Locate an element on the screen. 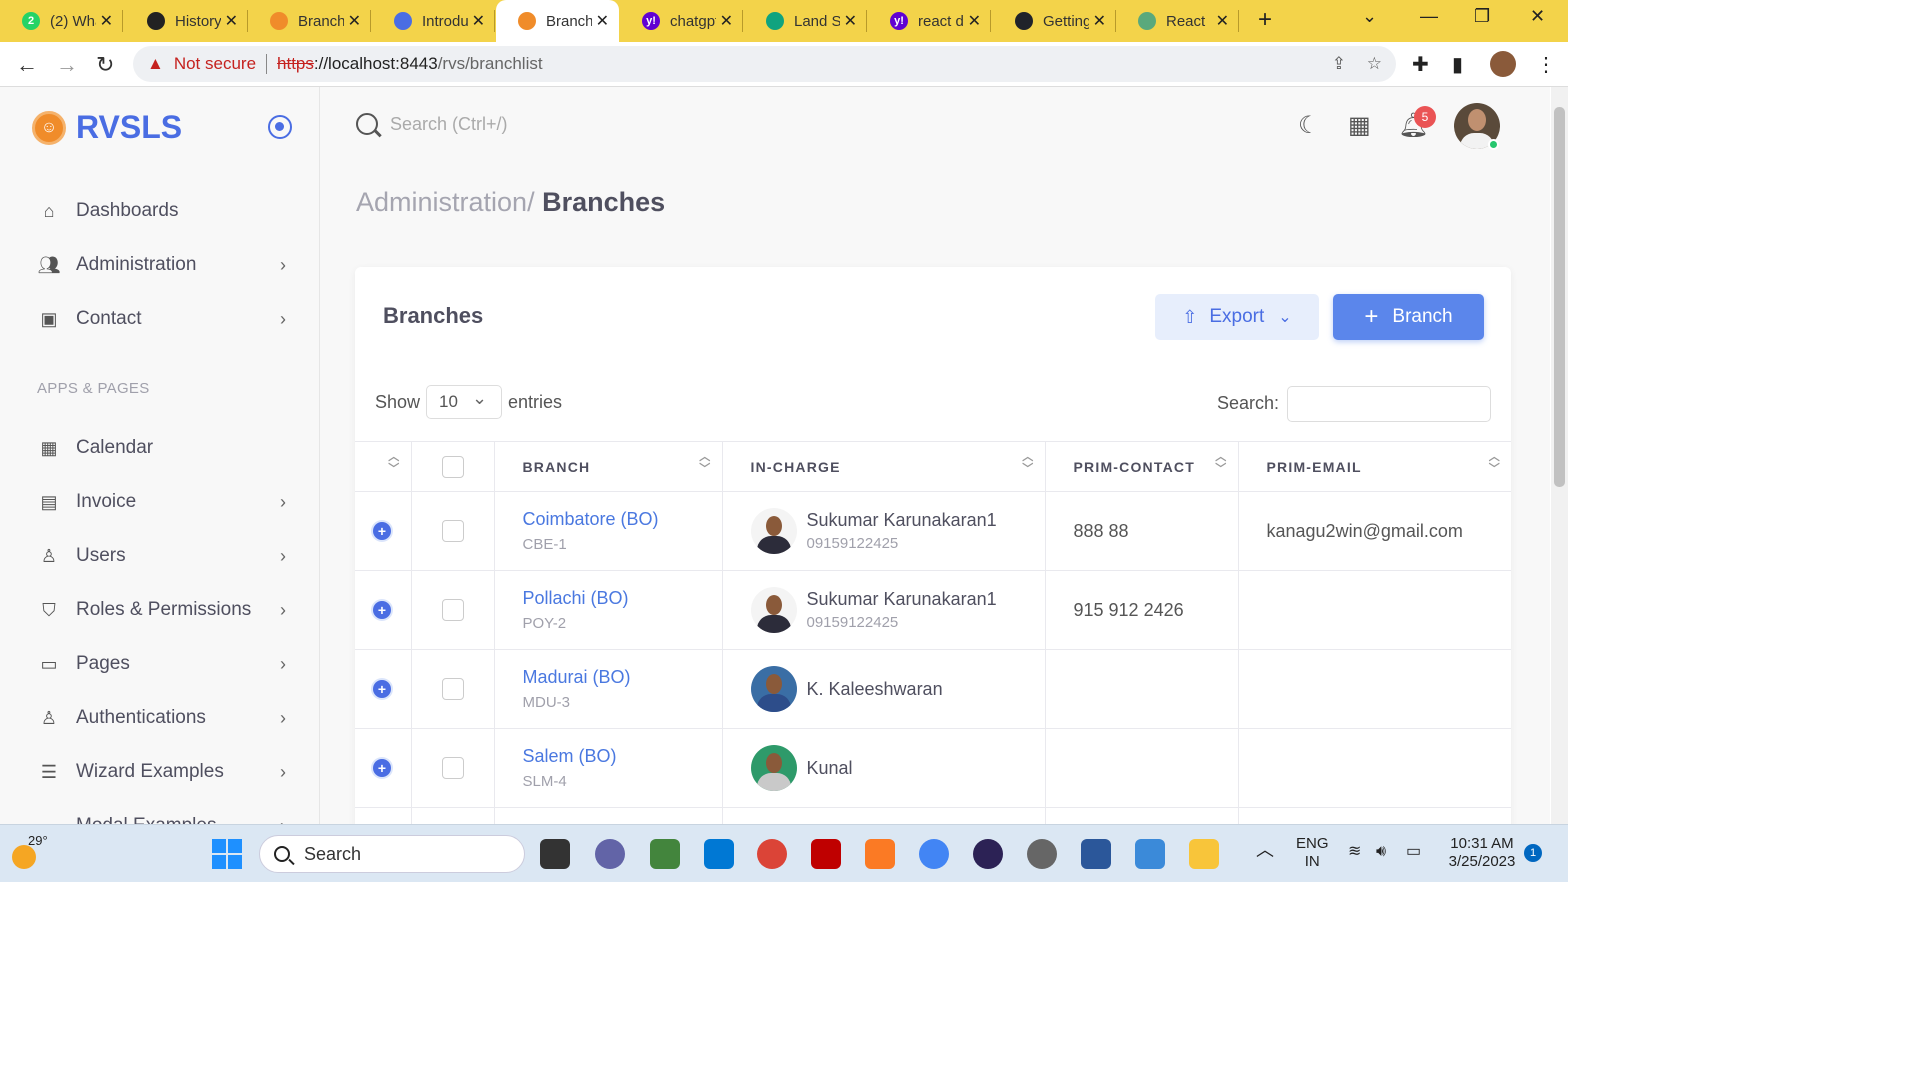 This screenshot has height=1080, width=1920. new-tab-button: + is located at coordinates (1265, 20).